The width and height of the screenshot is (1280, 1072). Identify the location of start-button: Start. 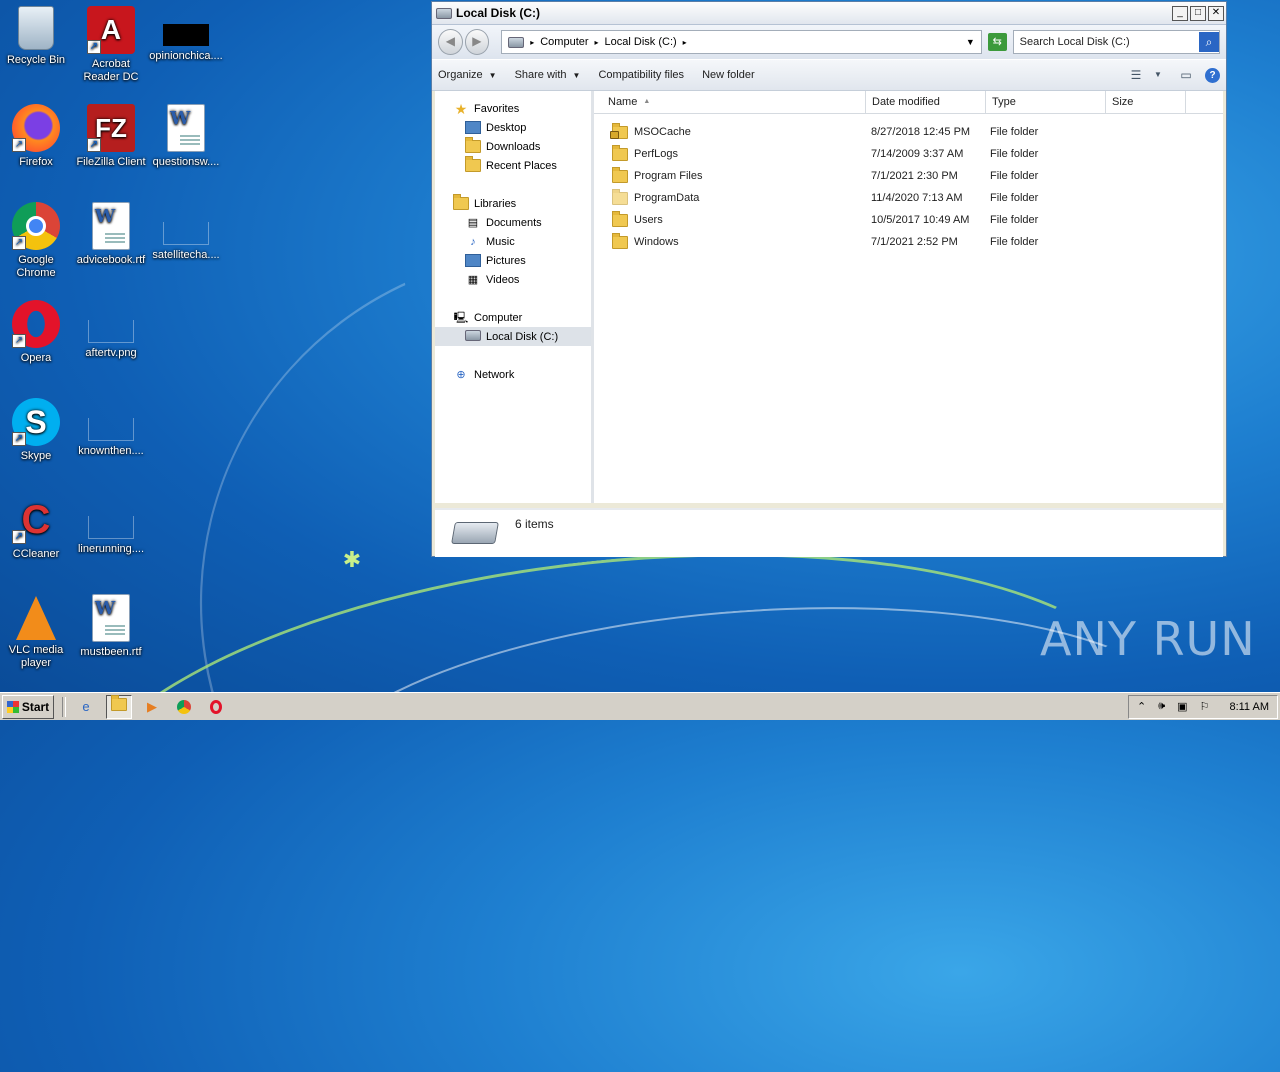
(28, 706).